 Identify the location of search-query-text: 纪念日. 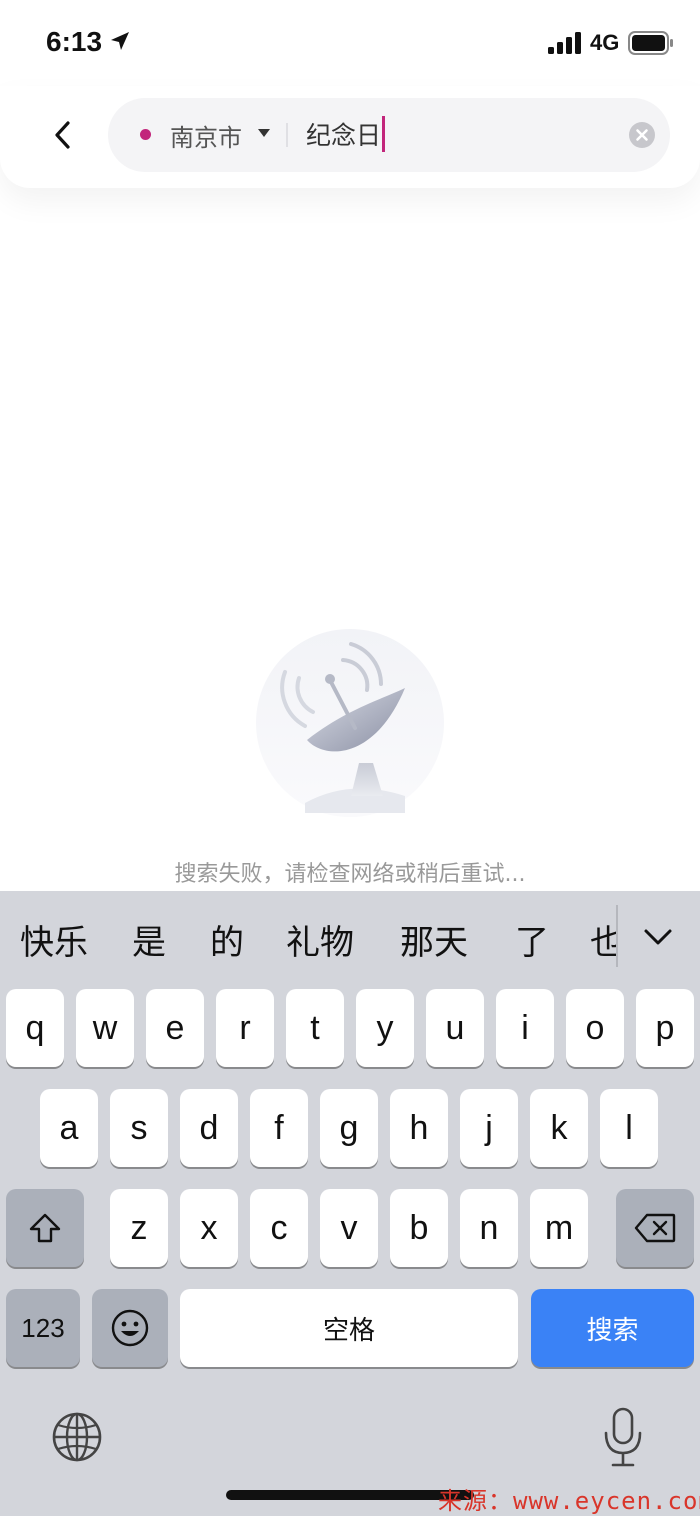
(344, 135).